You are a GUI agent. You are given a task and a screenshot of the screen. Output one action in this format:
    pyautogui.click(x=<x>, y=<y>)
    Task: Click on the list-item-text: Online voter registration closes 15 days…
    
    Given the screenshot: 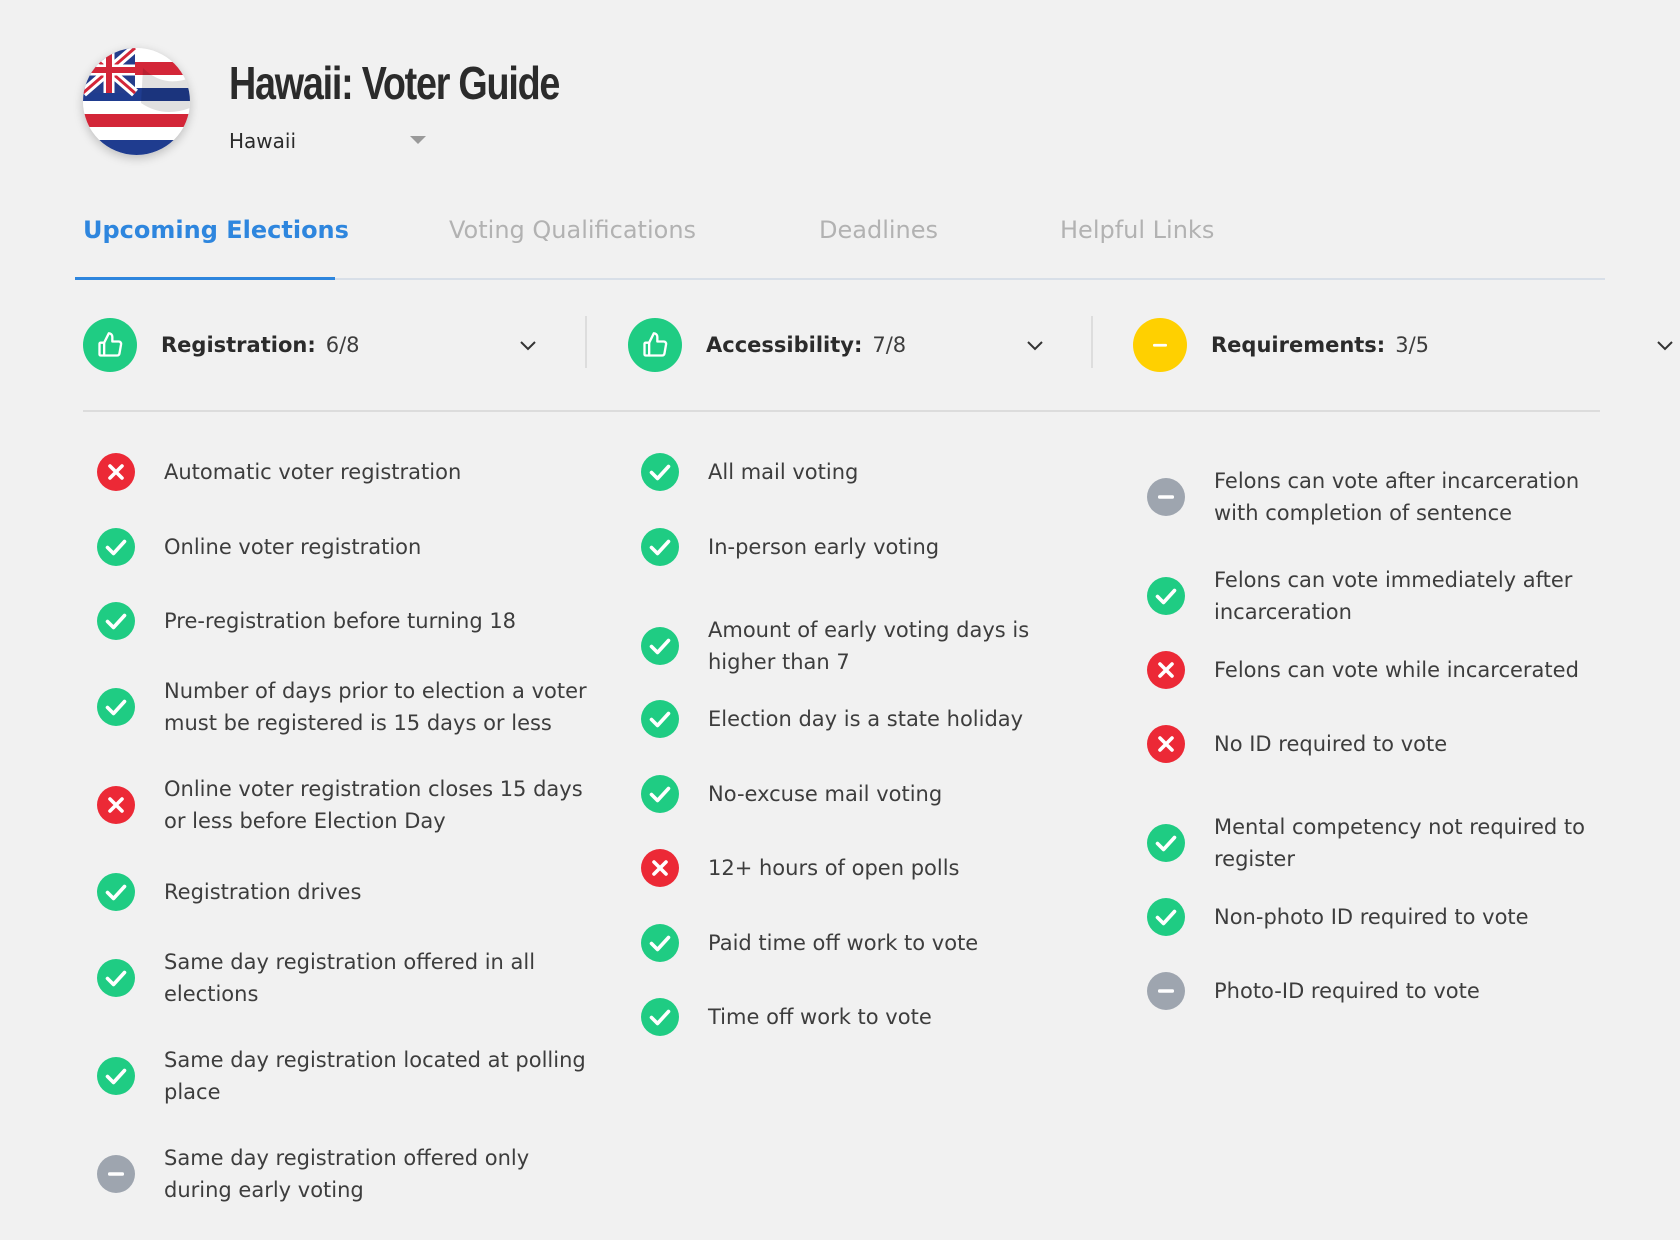 What is the action you would take?
    pyautogui.click(x=373, y=805)
    